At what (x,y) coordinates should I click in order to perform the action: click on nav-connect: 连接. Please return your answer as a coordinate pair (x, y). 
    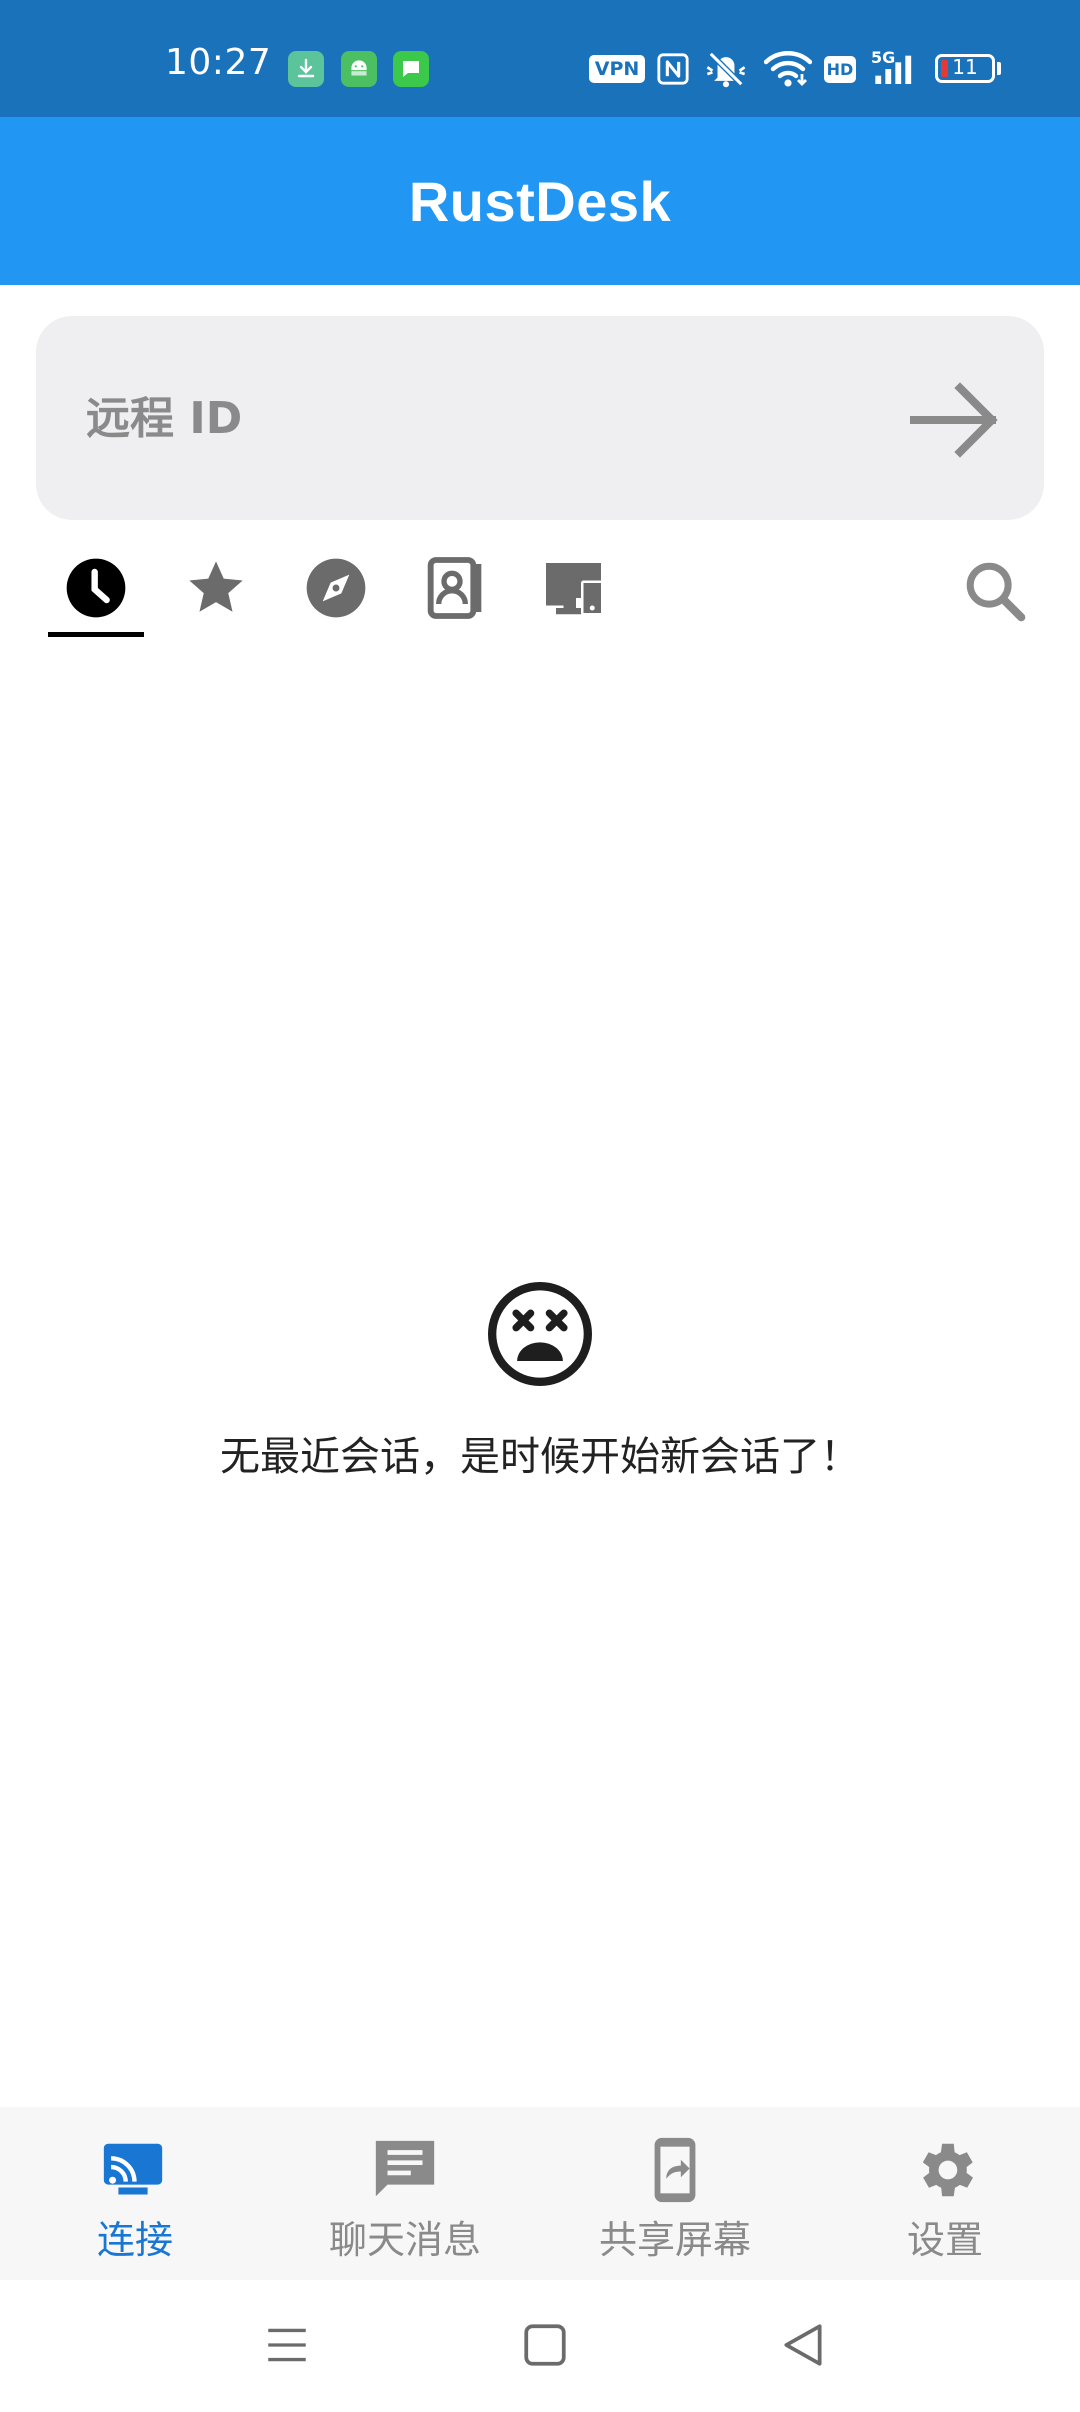
    Looking at the image, I should click on (135, 2193).